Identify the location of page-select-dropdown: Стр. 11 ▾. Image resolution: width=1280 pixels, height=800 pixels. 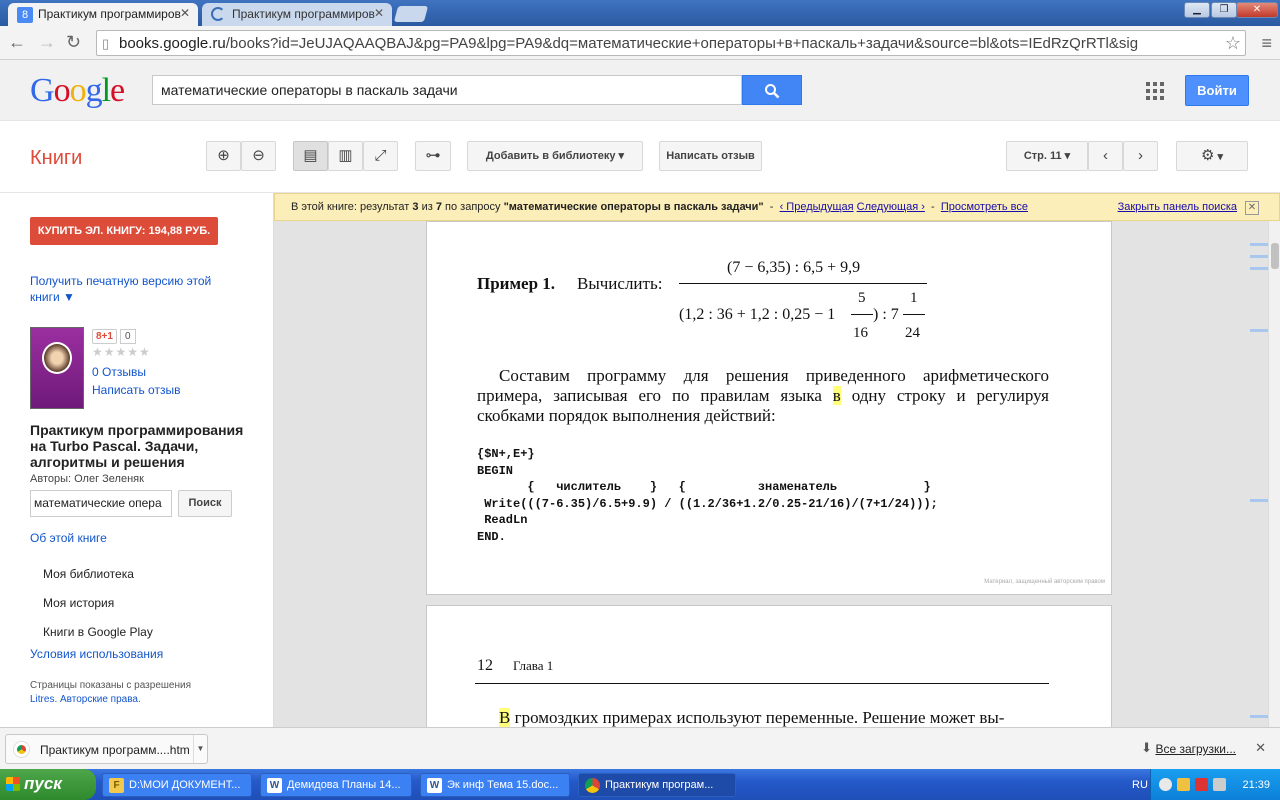
(1047, 156).